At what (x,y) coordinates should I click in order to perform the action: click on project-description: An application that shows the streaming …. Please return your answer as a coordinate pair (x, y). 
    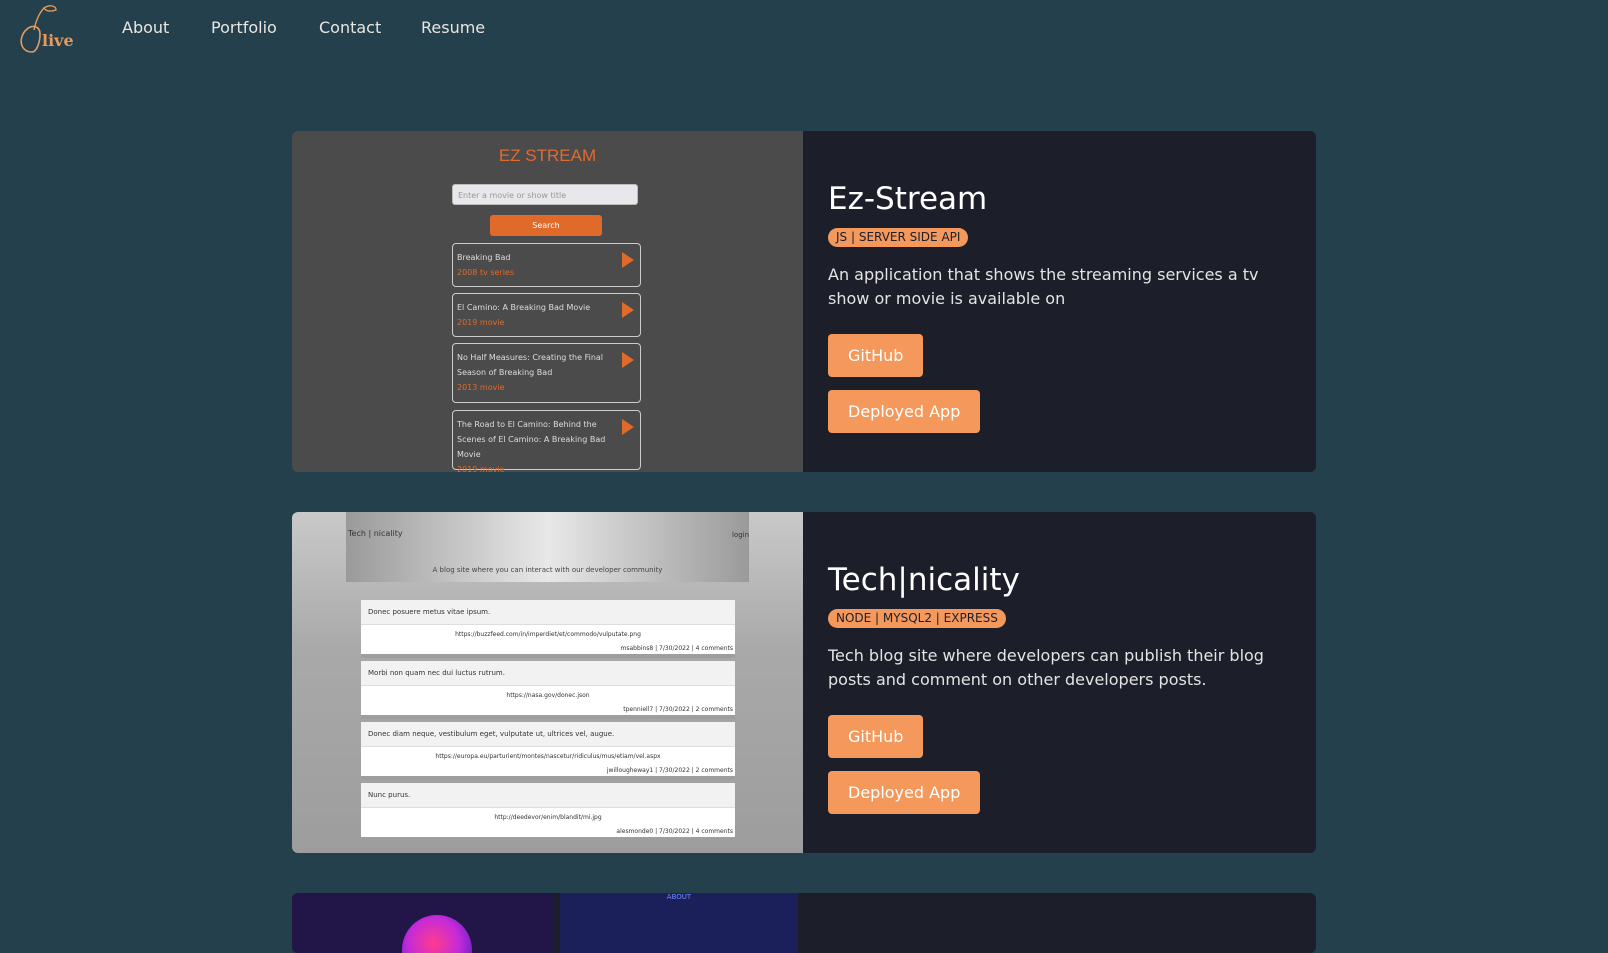
    Looking at the image, I should click on (1043, 286).